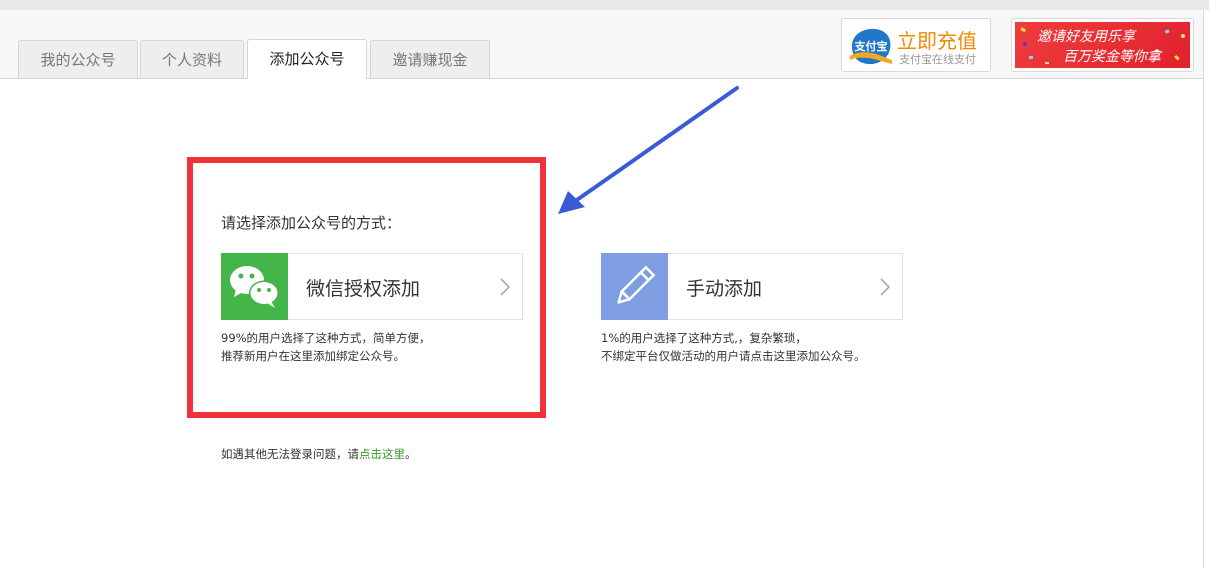 The width and height of the screenshot is (1209, 568). Describe the element at coordinates (634, 286) in the screenshot. I see `pencil-icon` at that location.